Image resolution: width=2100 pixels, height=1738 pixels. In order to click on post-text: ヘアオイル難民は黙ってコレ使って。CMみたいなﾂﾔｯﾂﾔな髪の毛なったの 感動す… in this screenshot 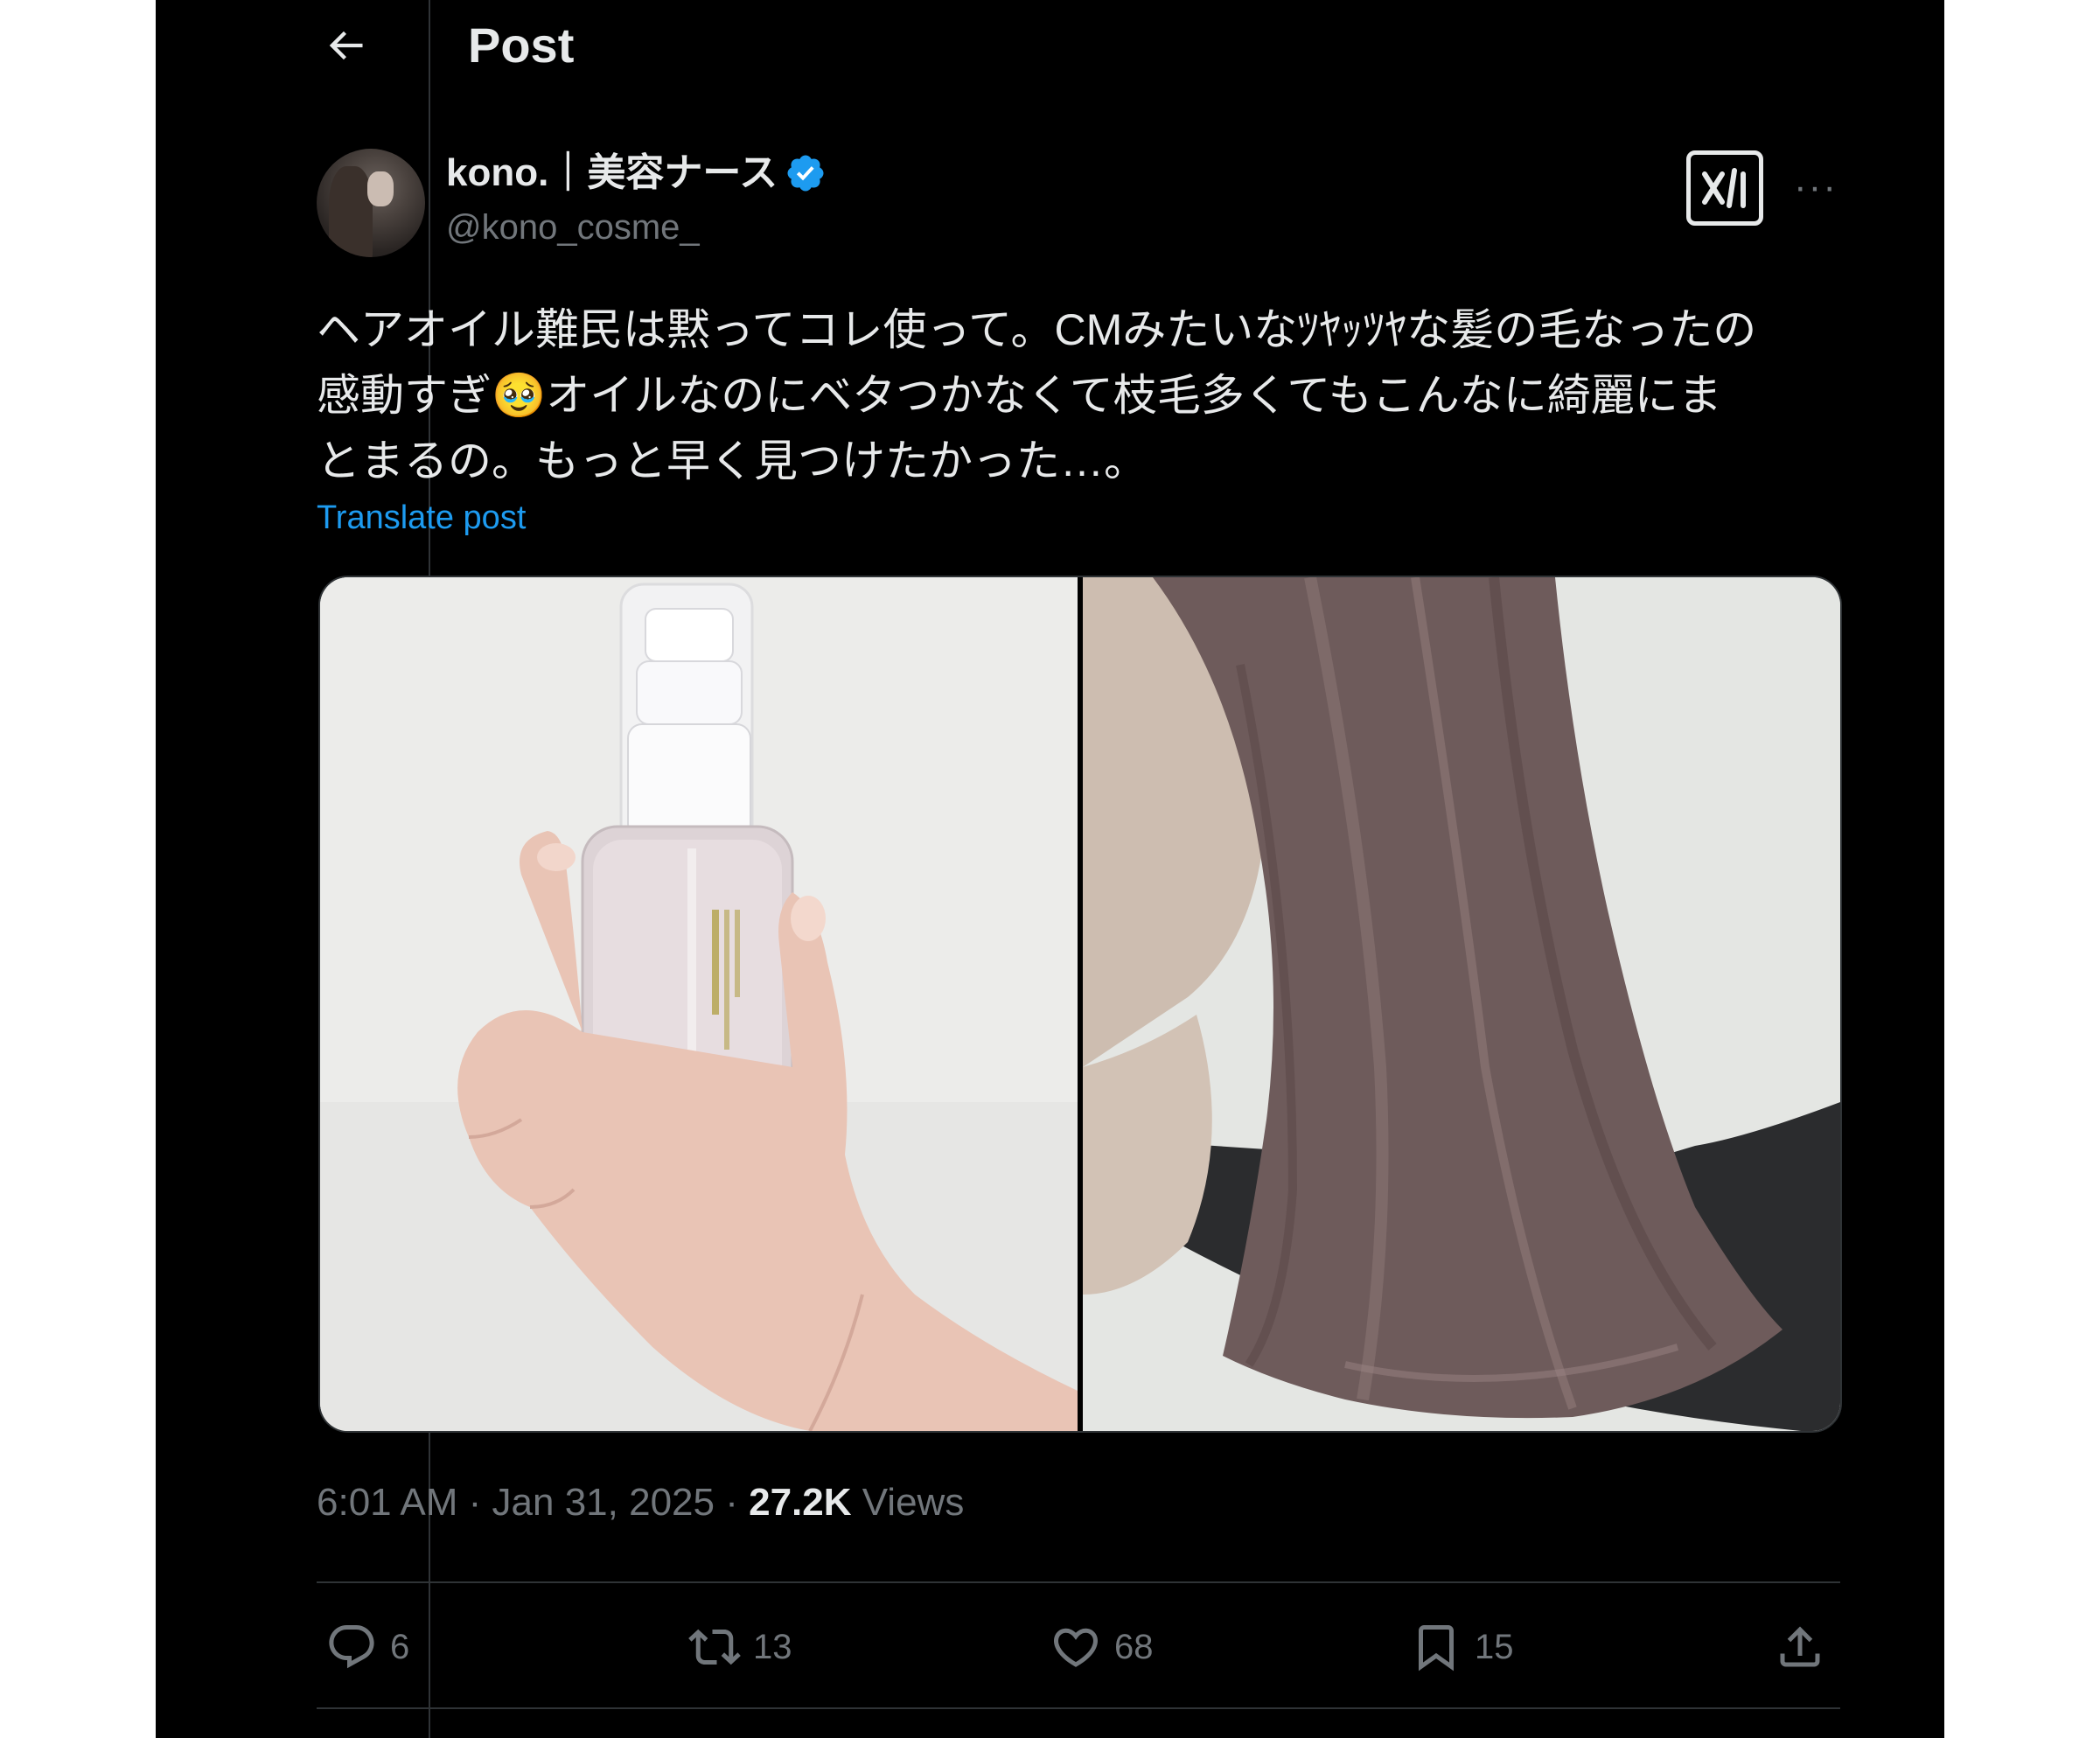, I will do `click(1037, 395)`.